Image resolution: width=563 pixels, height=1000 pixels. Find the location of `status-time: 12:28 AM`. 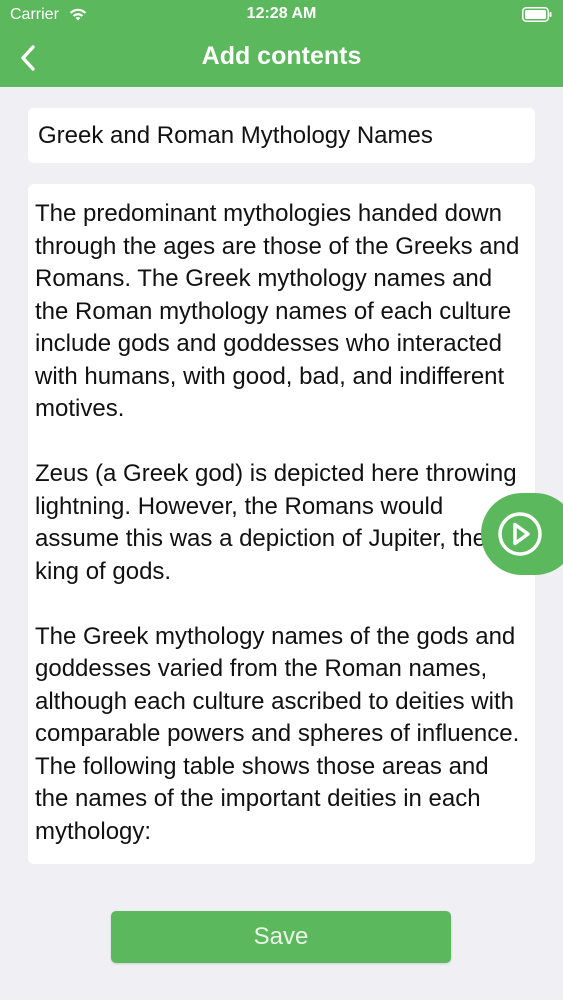

status-time: 12:28 AM is located at coordinates (281, 13).